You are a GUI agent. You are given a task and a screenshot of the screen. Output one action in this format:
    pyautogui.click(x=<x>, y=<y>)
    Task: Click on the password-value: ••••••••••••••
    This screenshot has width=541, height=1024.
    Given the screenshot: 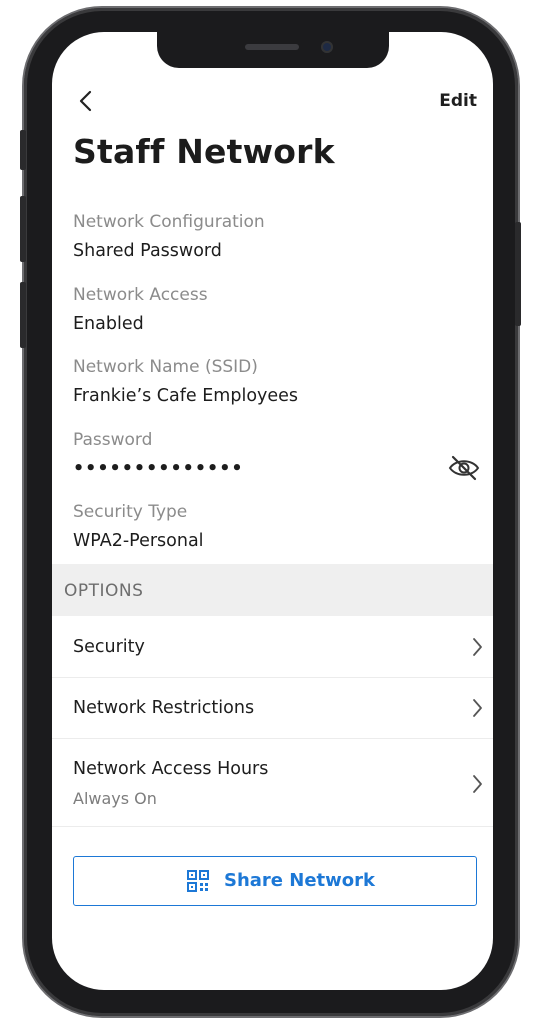 What is the action you would take?
    pyautogui.click(x=158, y=469)
    